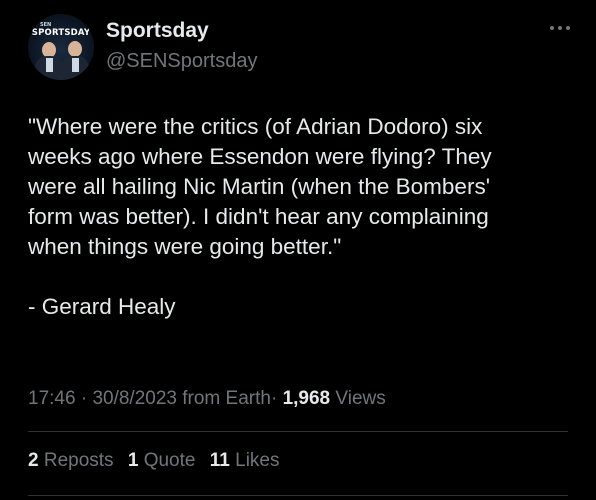 The height and width of the screenshot is (500, 596). I want to click on quotes-count: 1, so click(133, 460).